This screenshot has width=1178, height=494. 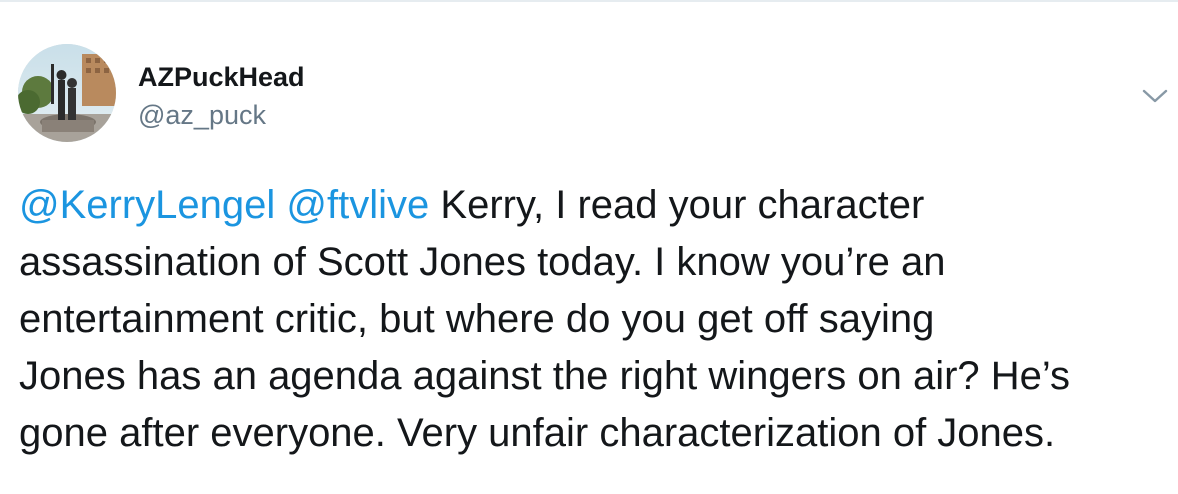 What do you see at coordinates (202, 115) in the screenshot?
I see `author-handle: @az_puck` at bounding box center [202, 115].